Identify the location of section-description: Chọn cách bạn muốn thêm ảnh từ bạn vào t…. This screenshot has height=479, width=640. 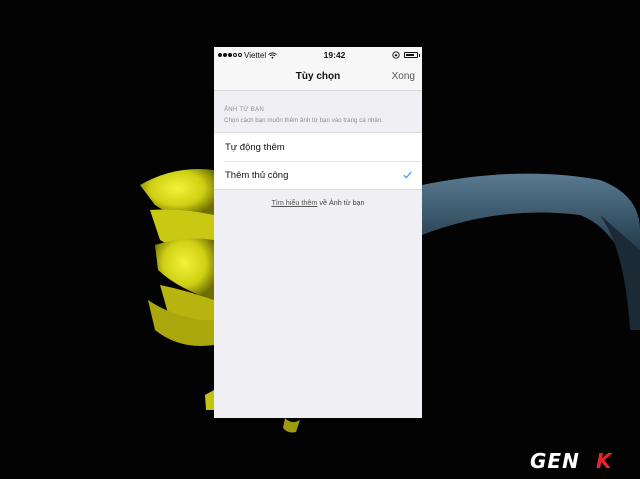
(303, 120).